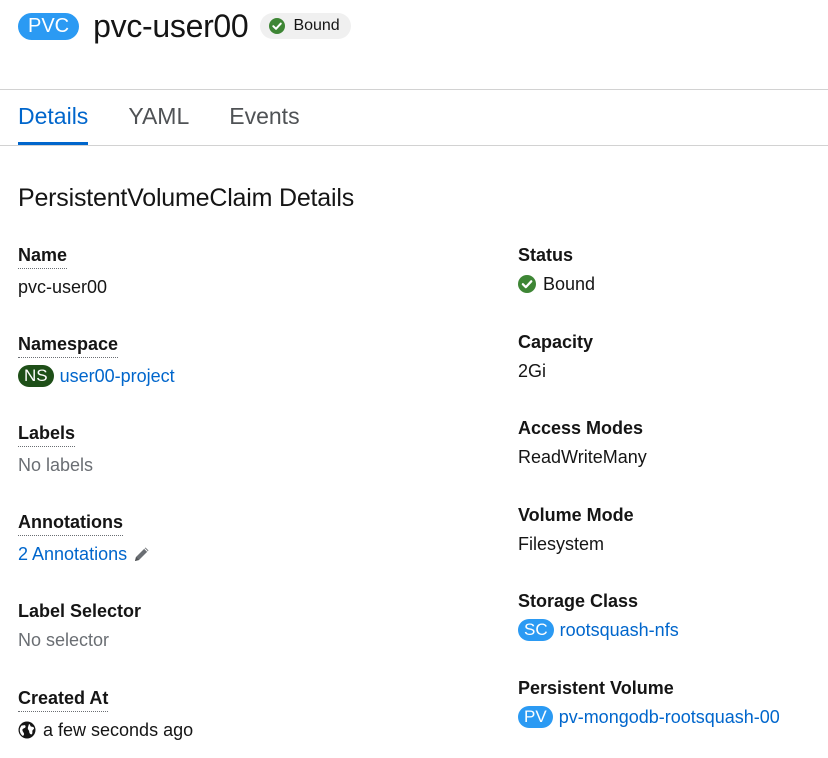 This screenshot has width=828, height=758. I want to click on tab-events: Events, so click(264, 117).